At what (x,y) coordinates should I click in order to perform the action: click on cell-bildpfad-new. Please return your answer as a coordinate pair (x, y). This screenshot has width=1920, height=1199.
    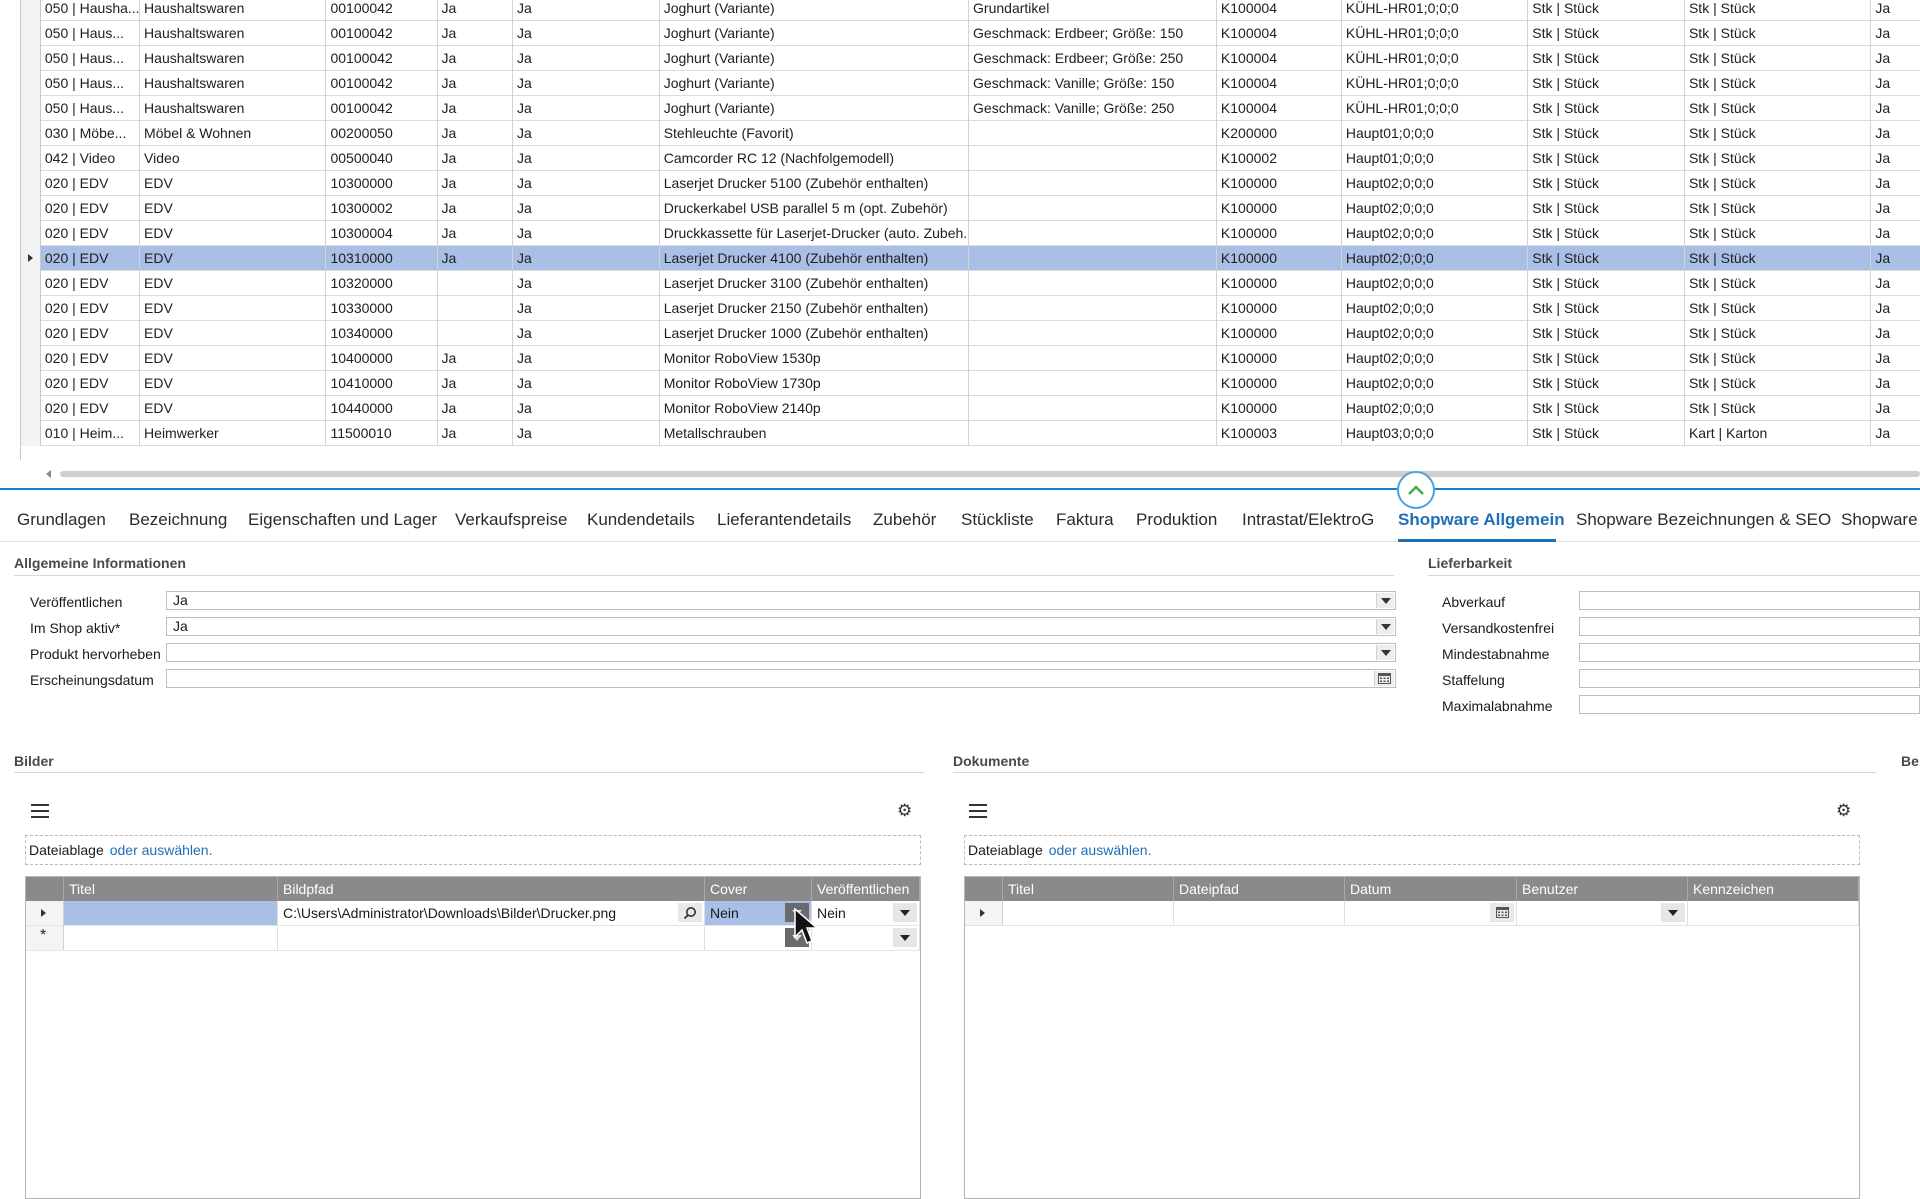
    Looking at the image, I should click on (491, 938).